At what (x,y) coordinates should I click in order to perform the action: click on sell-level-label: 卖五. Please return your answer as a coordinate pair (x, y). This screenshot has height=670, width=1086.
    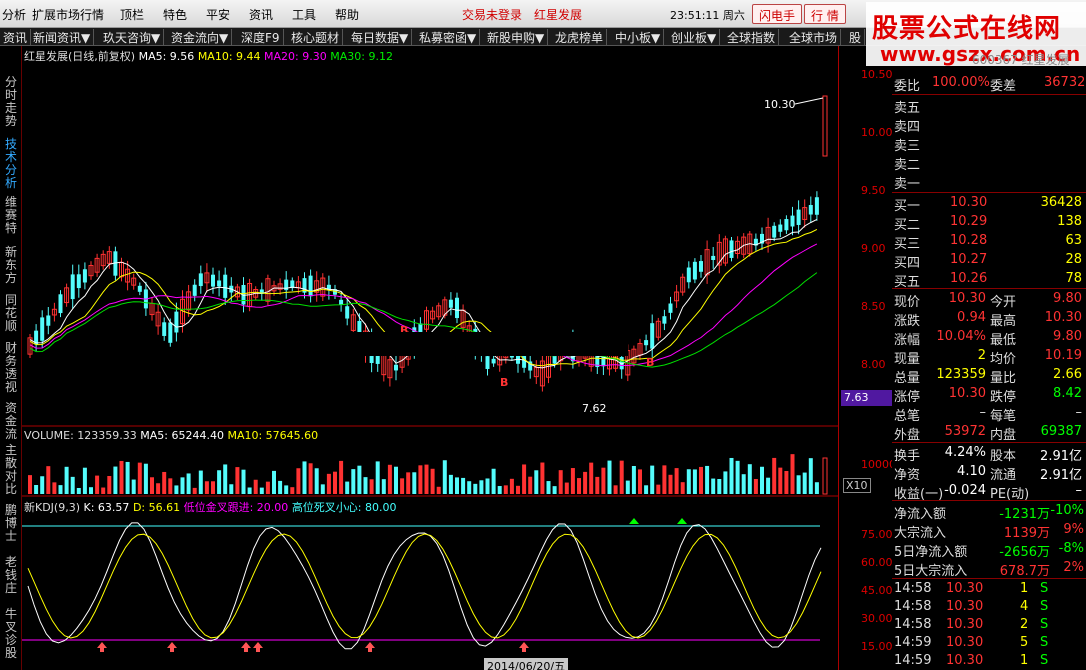
    Looking at the image, I should click on (907, 108).